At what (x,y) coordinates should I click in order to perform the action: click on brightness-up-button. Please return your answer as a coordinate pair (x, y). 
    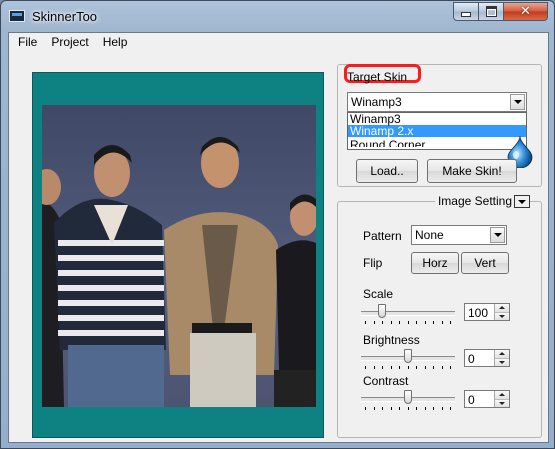
    Looking at the image, I should click on (501, 354).